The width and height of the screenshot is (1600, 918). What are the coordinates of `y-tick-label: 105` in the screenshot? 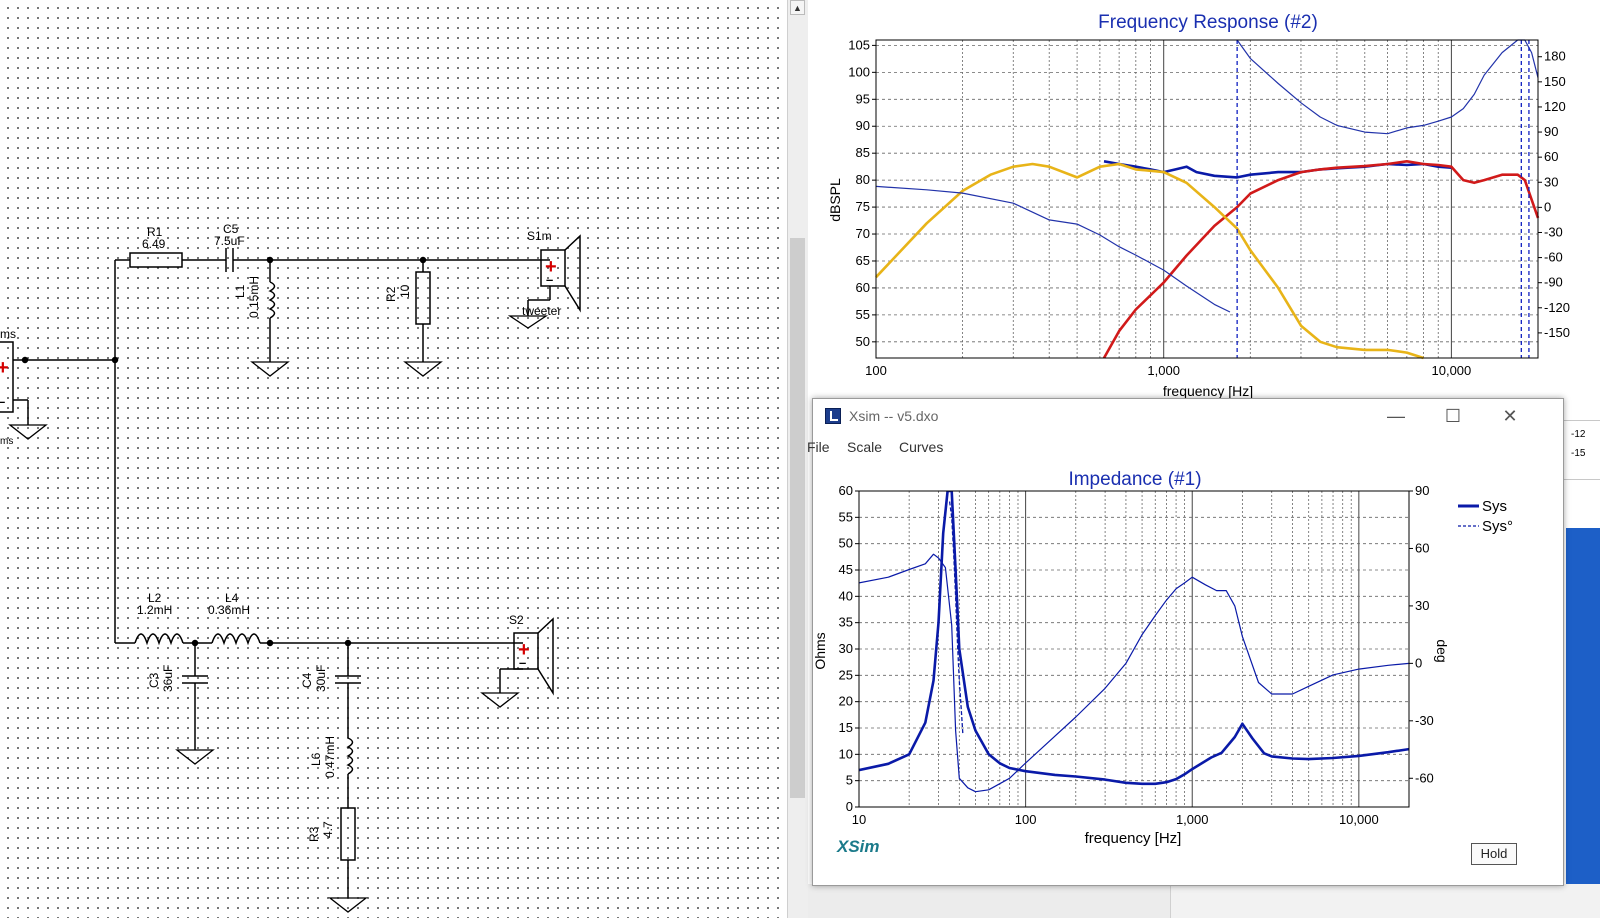 It's located at (859, 44).